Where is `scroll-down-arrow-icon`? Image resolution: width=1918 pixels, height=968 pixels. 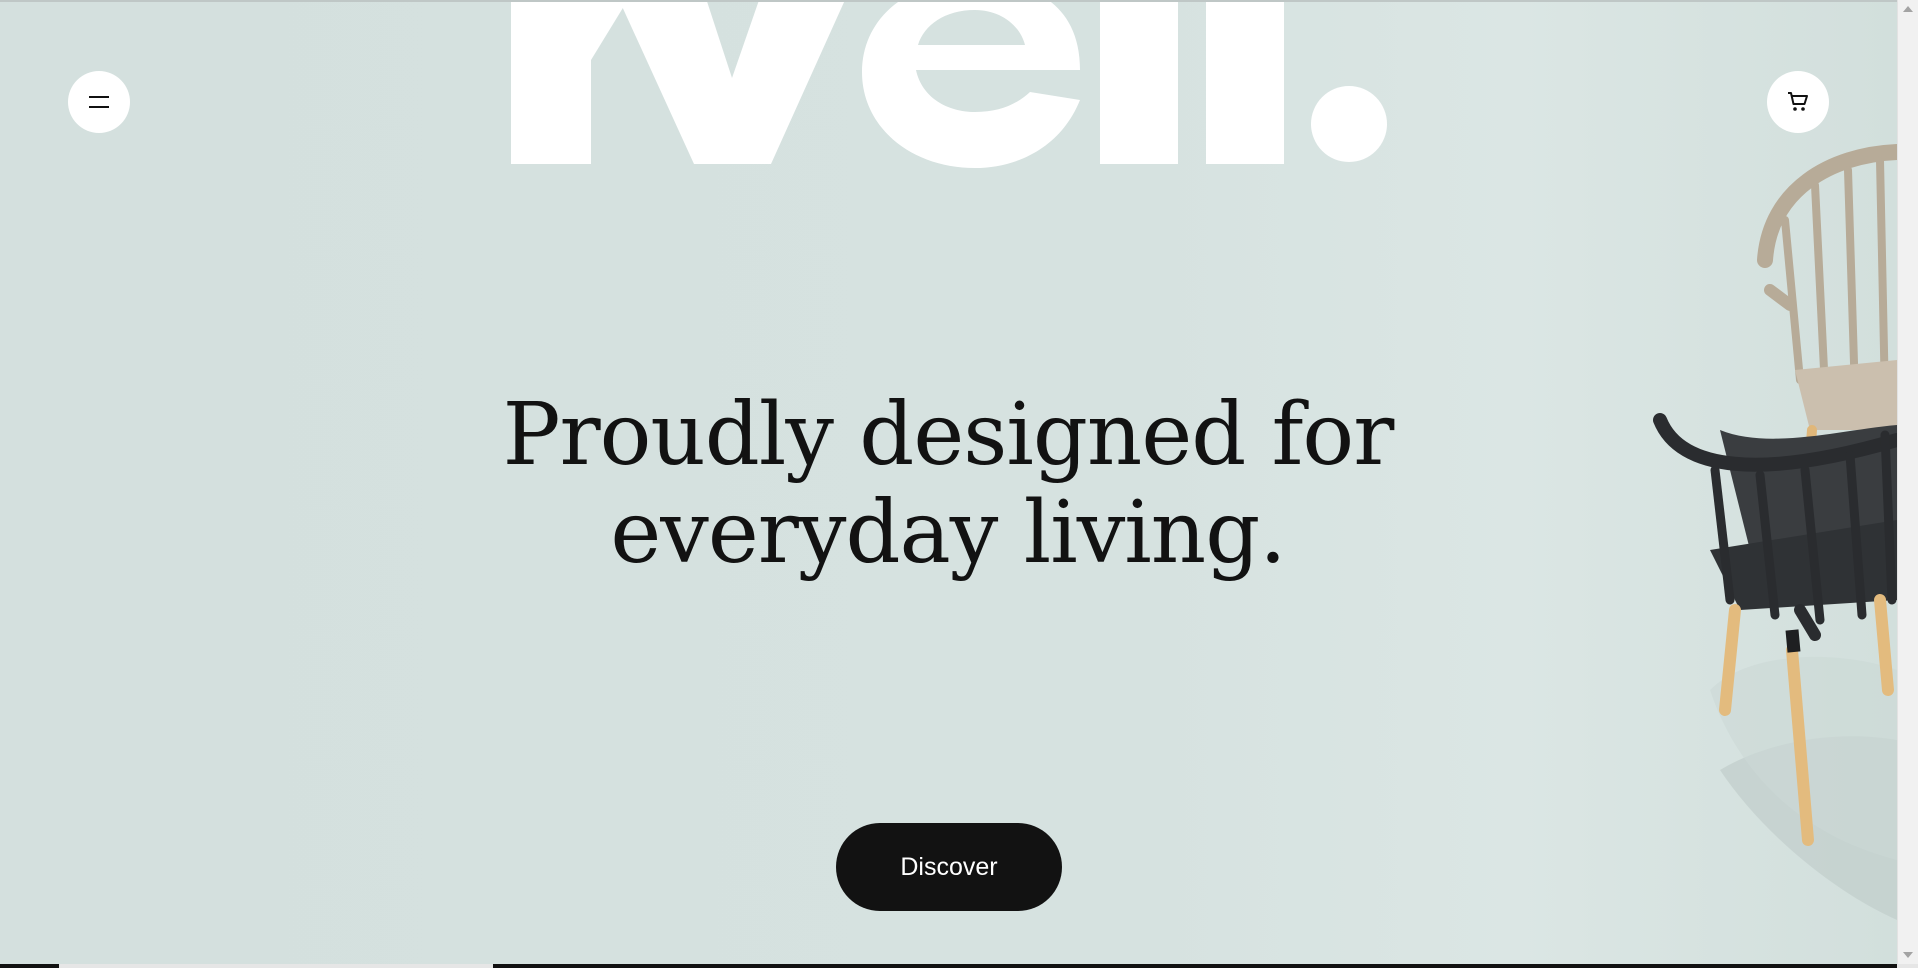
scroll-down-arrow-icon is located at coordinates (1908, 955).